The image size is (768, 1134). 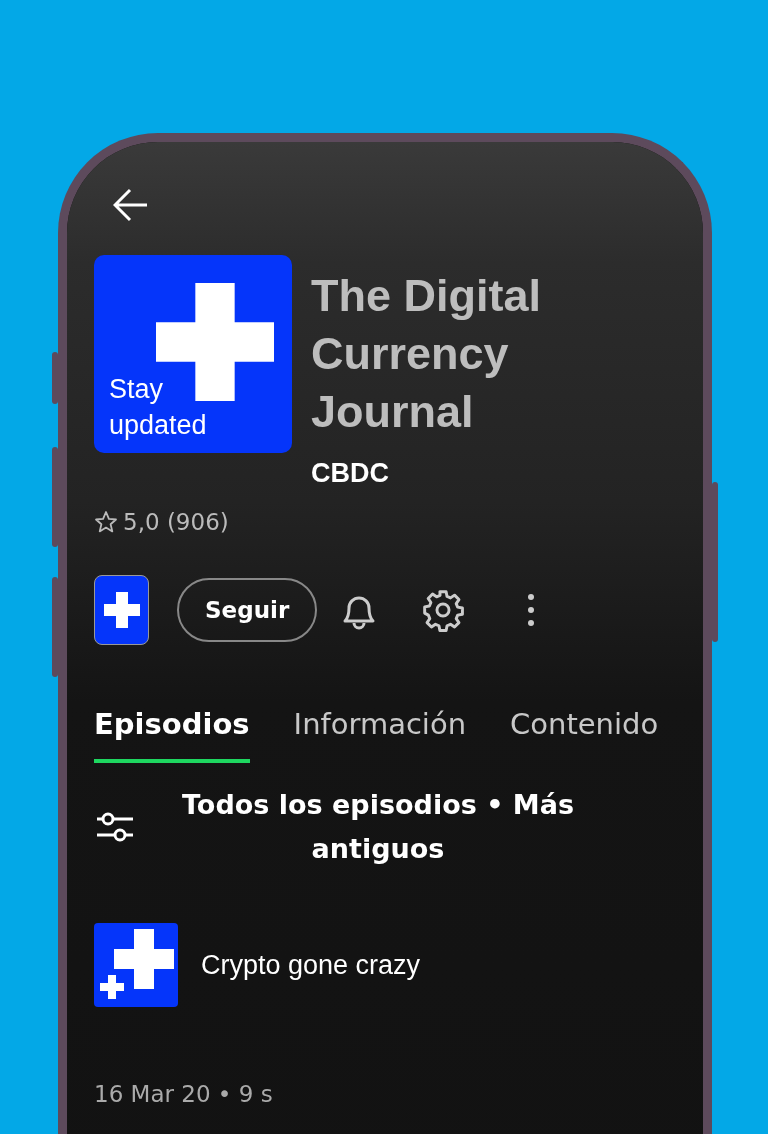 What do you see at coordinates (172, 735) in the screenshot?
I see `tab: Episodios` at bounding box center [172, 735].